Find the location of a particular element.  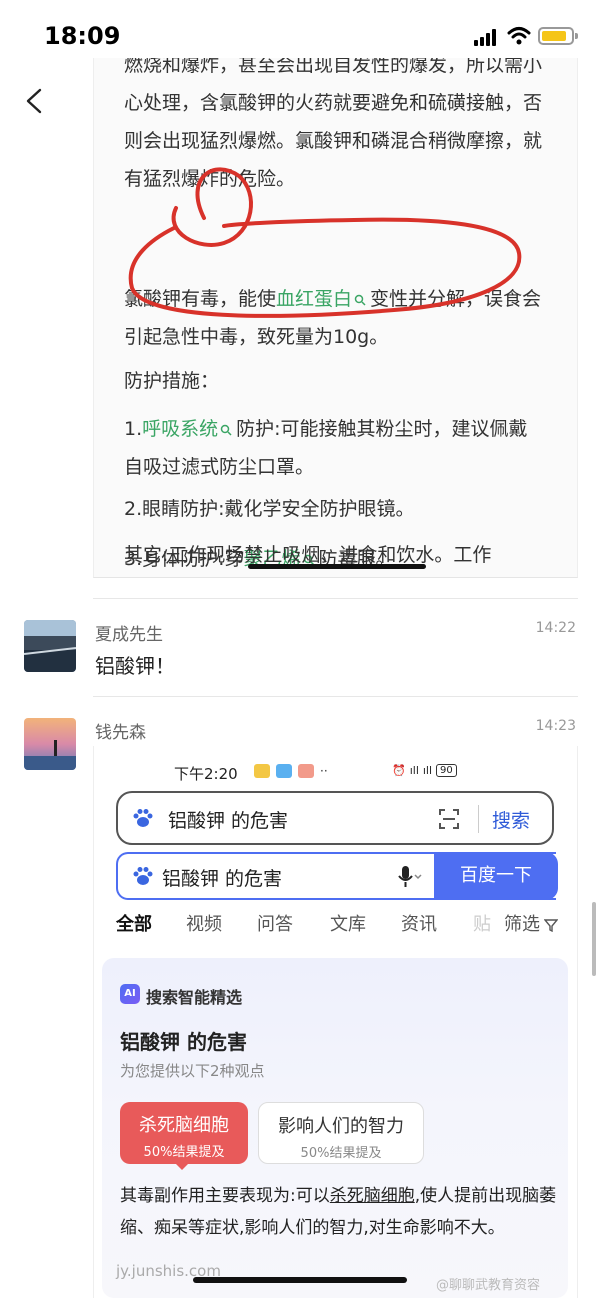

inner-status-right: ⏰ ıll ıll 90 is located at coordinates (424, 770).